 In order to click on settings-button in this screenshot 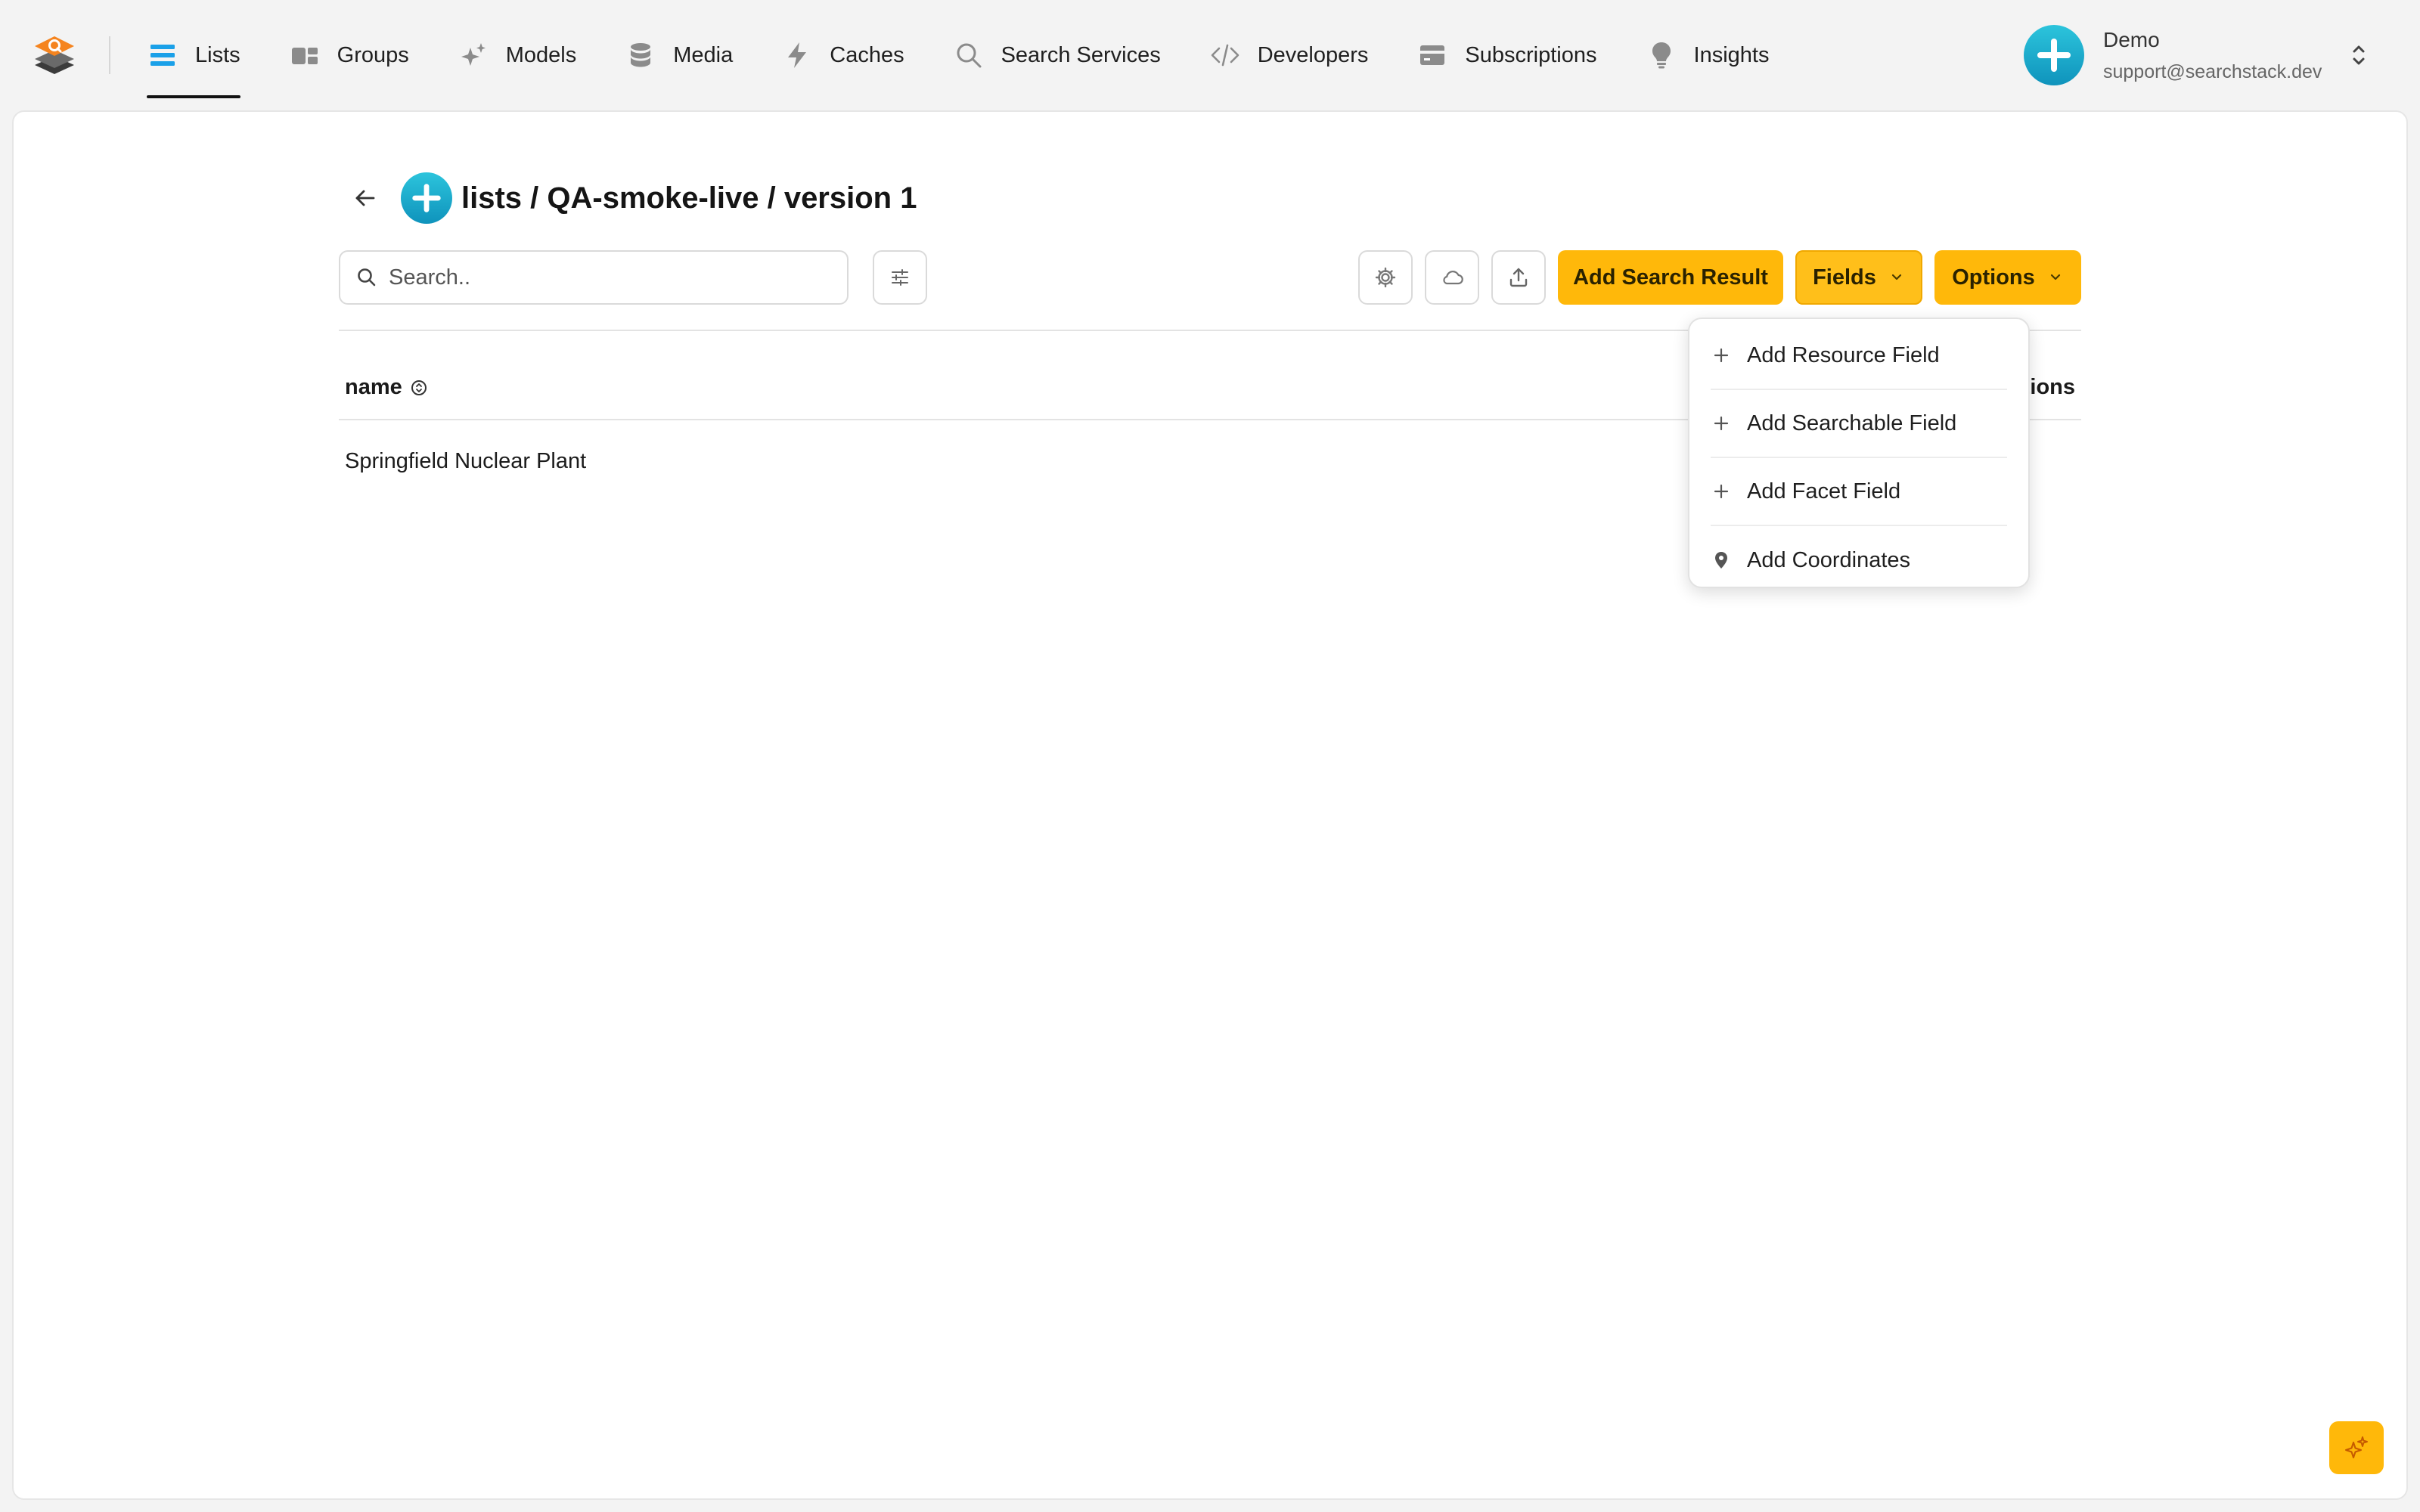, I will do `click(1385, 277)`.